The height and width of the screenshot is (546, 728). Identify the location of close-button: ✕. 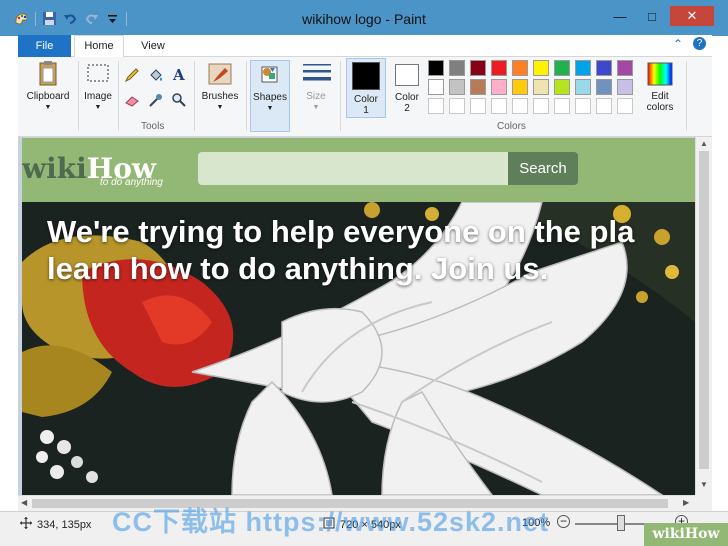
(692, 16).